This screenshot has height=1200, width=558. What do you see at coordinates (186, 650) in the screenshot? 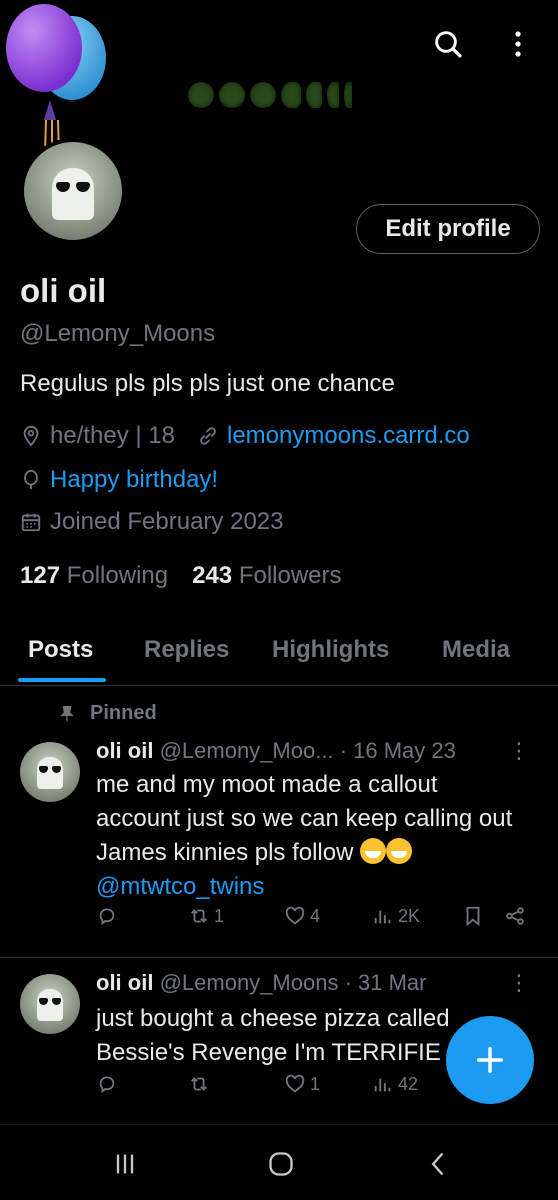
I see `tab-replies: Replies` at bounding box center [186, 650].